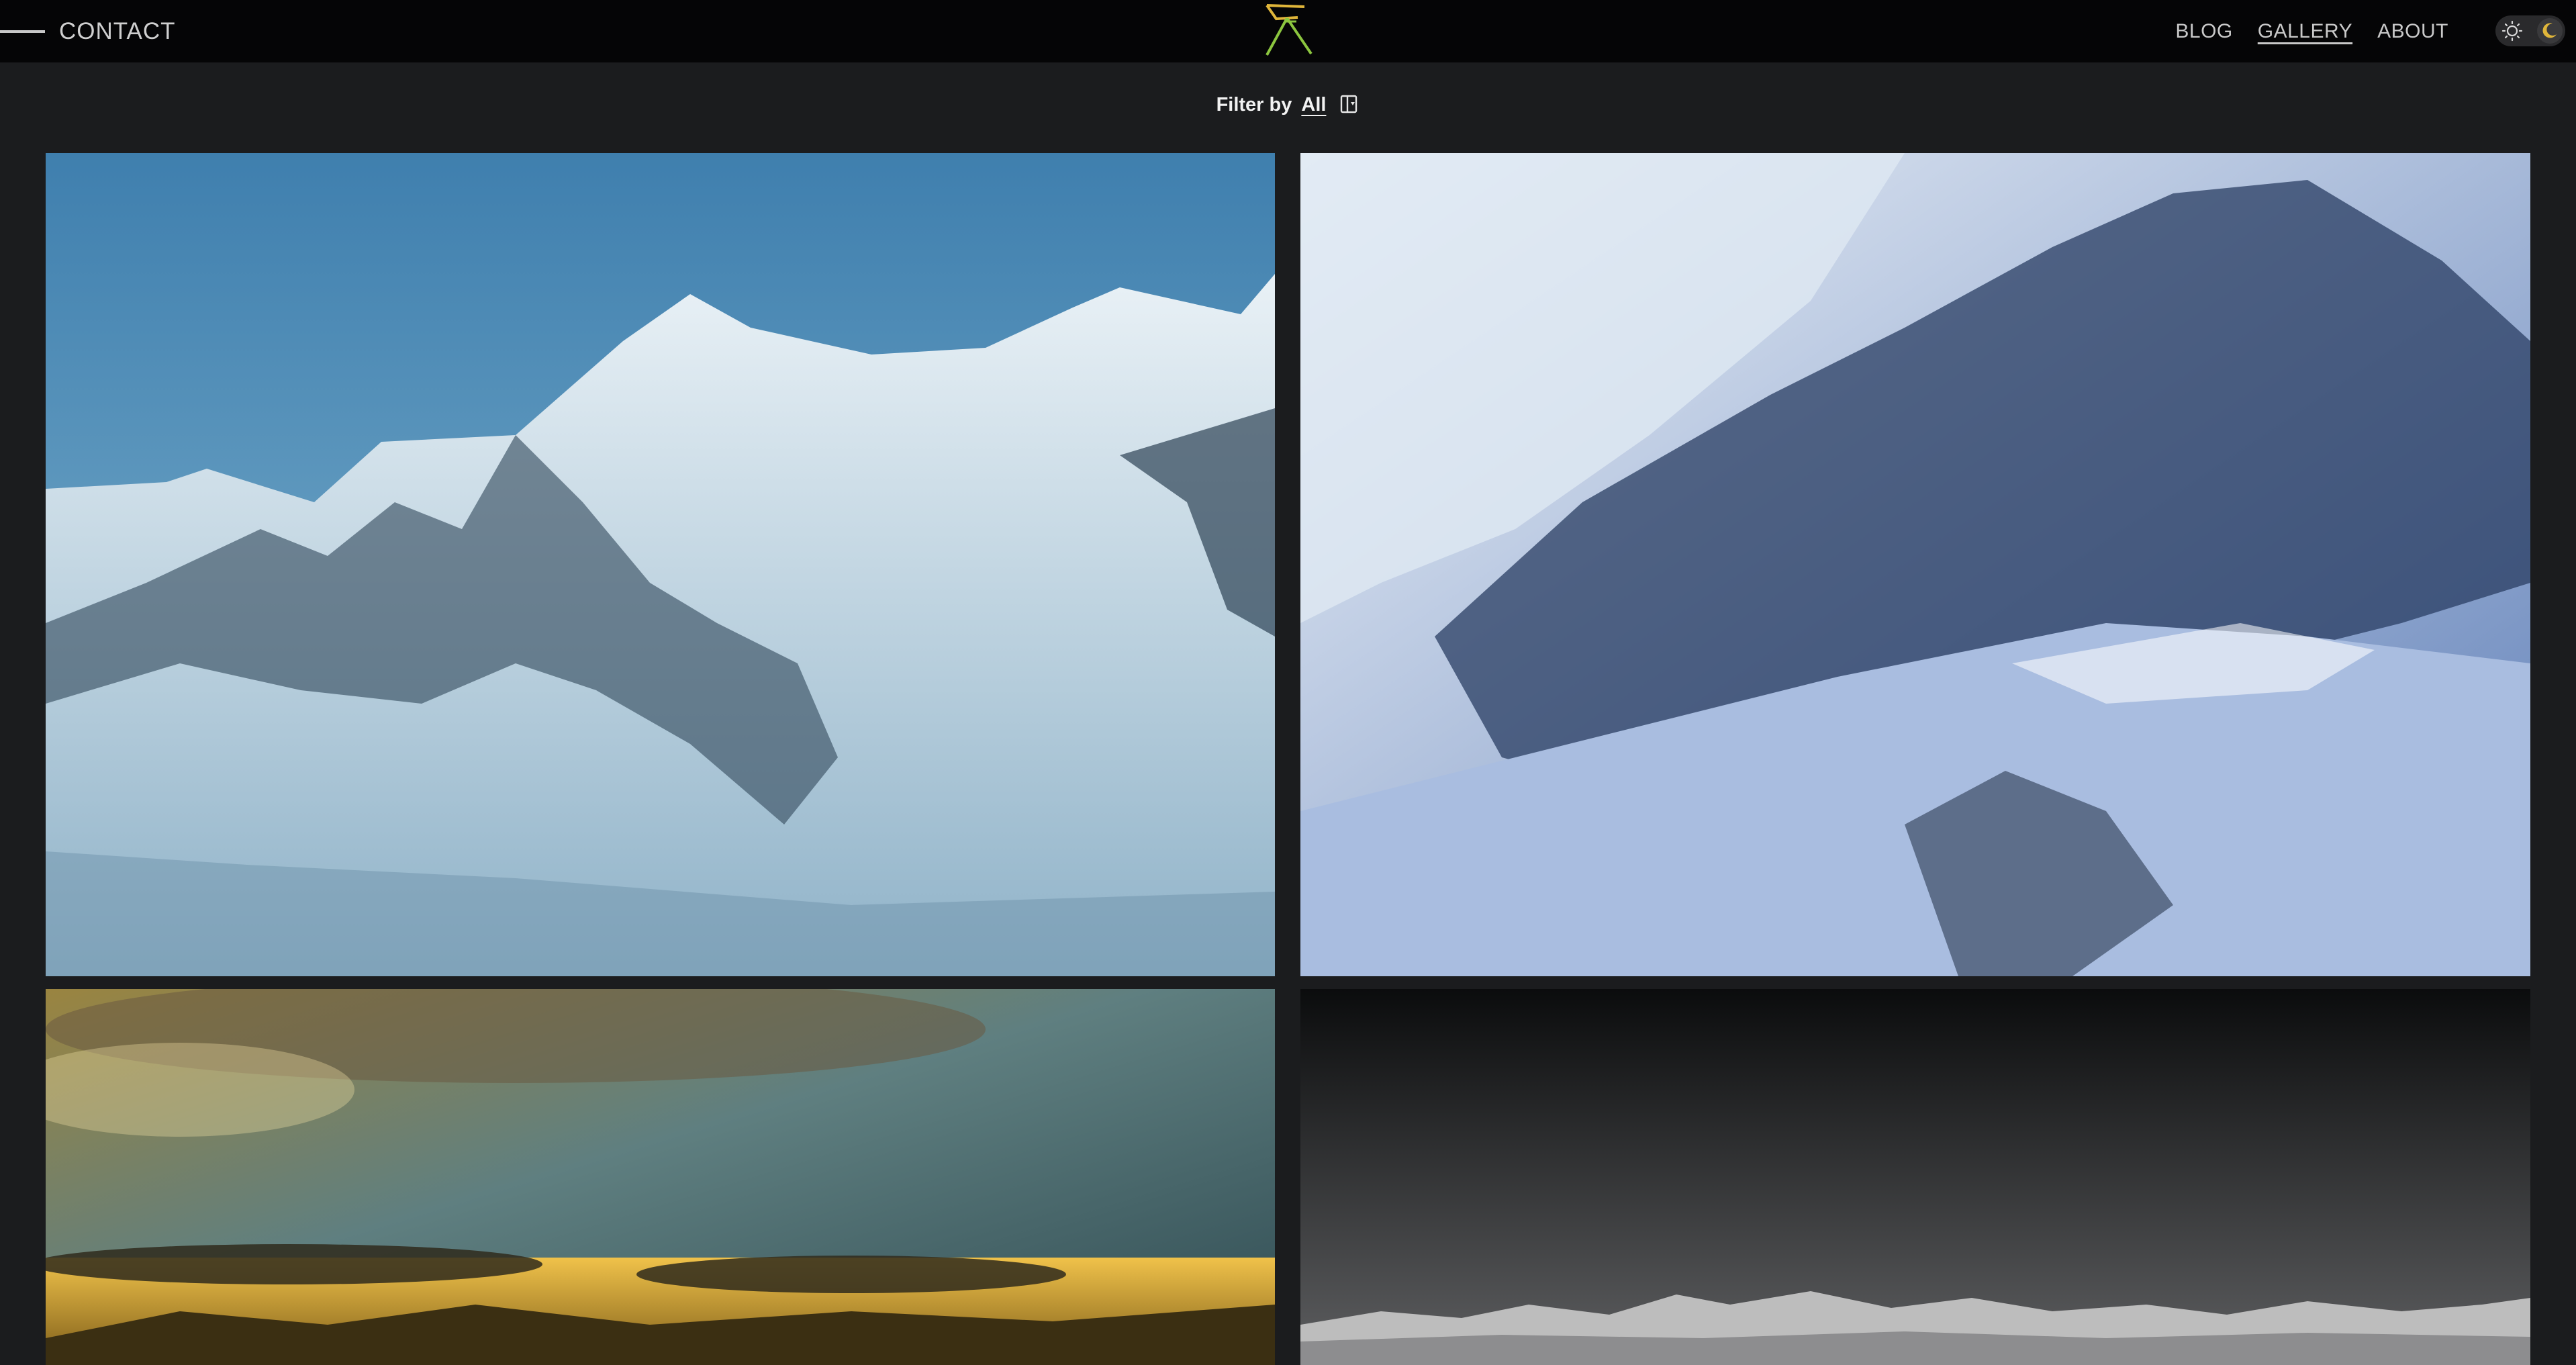  I want to click on photo-sunset-image, so click(660, 1177).